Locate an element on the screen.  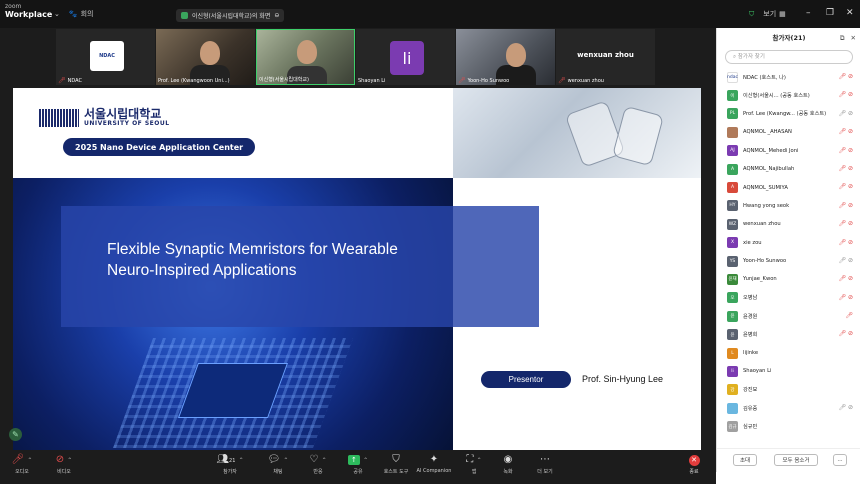
participants-label: 참가자 is located at coordinates (230, 472).